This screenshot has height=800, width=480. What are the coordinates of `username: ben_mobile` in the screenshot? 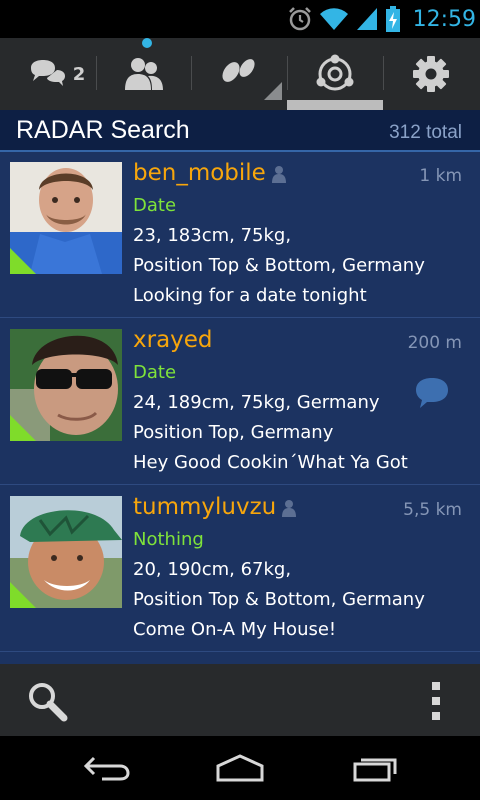 It's located at (209, 173).